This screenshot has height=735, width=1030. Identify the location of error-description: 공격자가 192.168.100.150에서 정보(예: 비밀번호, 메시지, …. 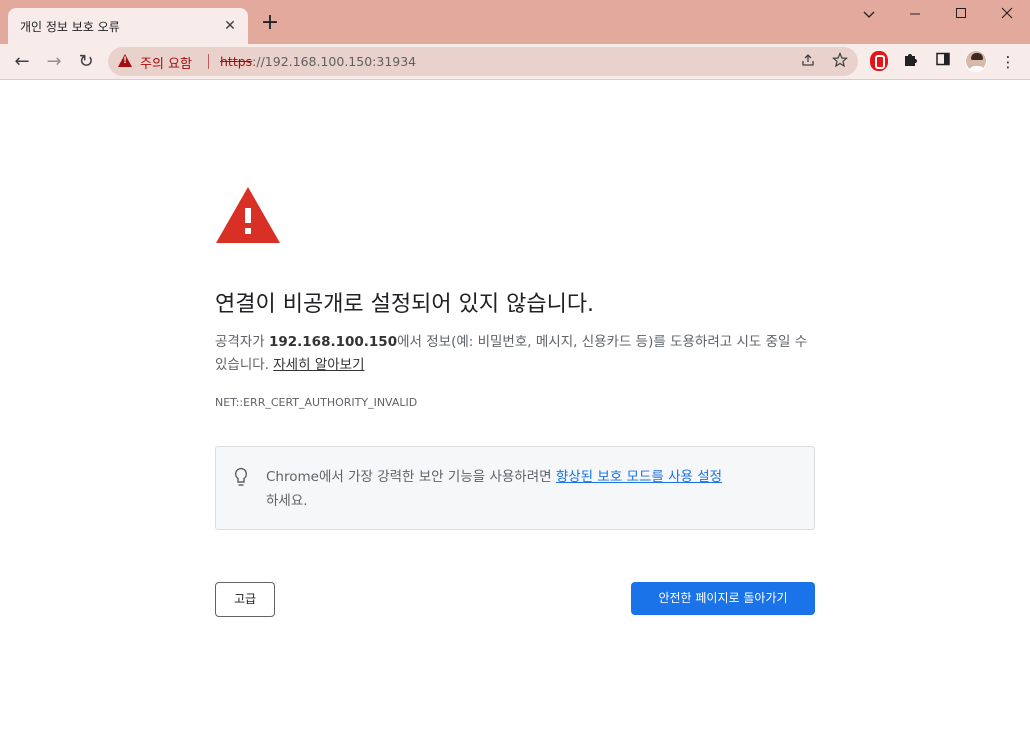
(515, 354).